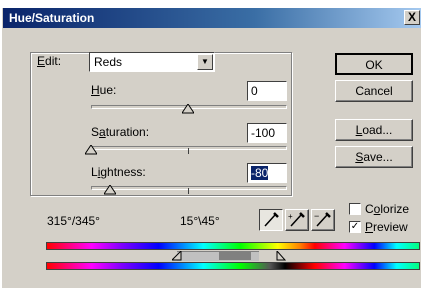 This screenshot has width=421, height=290. What do you see at coordinates (108, 62) in the screenshot?
I see `edit-channel-value: Reds` at bounding box center [108, 62].